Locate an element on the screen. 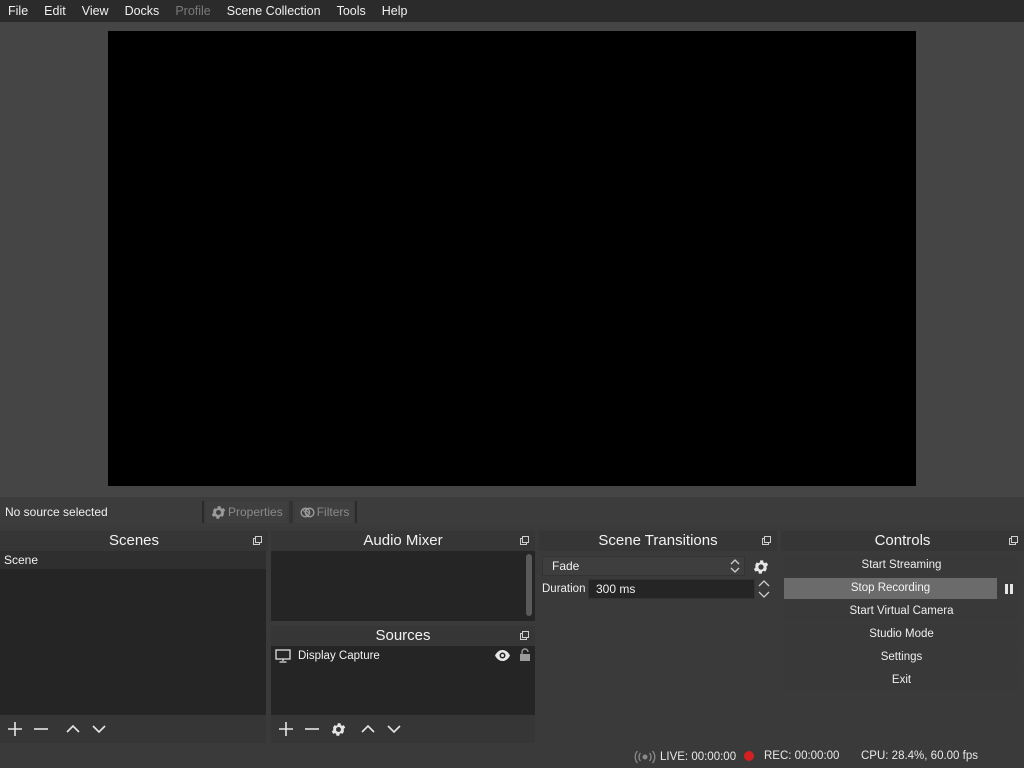  start-virtual-camera-button: Start Virtual Camera is located at coordinates (901, 611).